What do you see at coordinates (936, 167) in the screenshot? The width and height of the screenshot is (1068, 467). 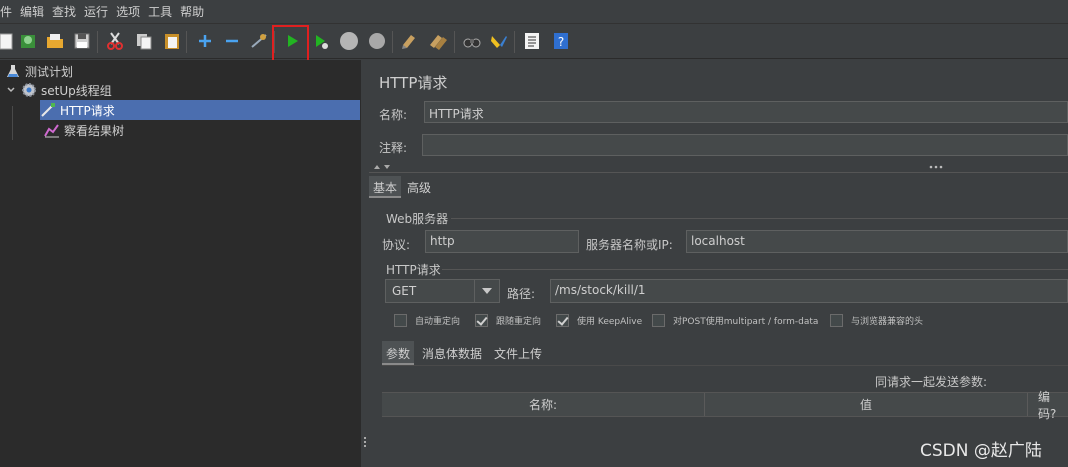 I see `more-dots-icon` at bounding box center [936, 167].